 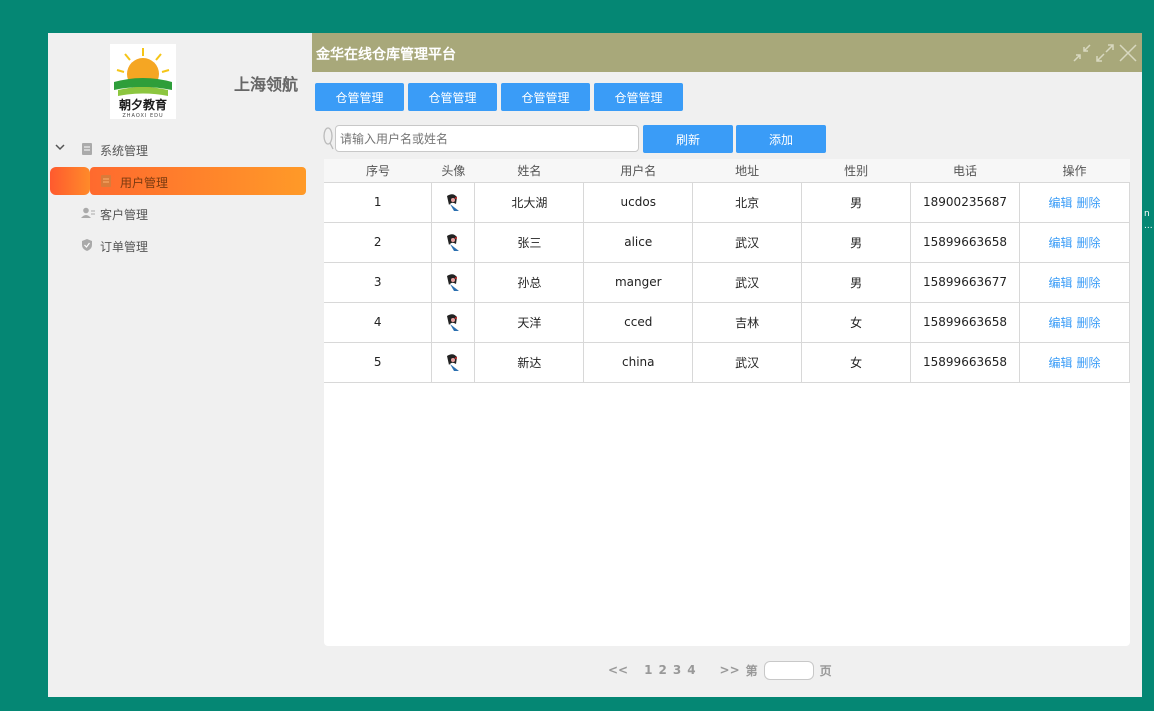 I want to click on cell-address: 北京, so click(x=747, y=202).